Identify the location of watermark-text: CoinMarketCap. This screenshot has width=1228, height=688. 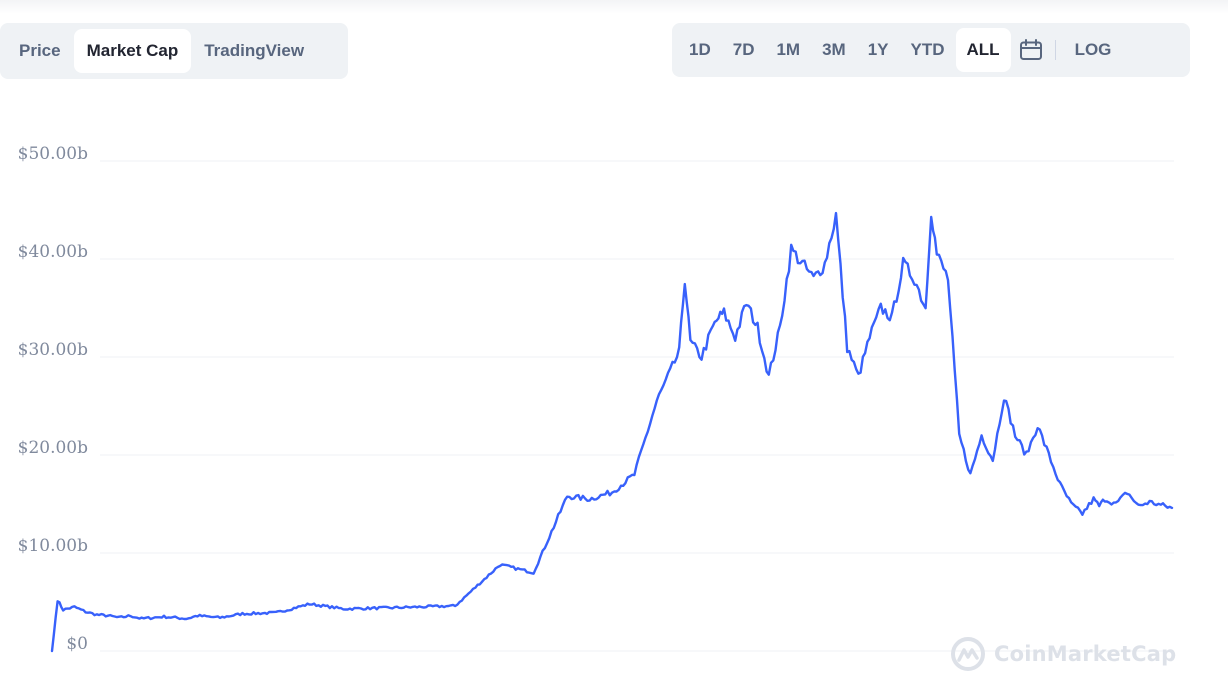
(1085, 654).